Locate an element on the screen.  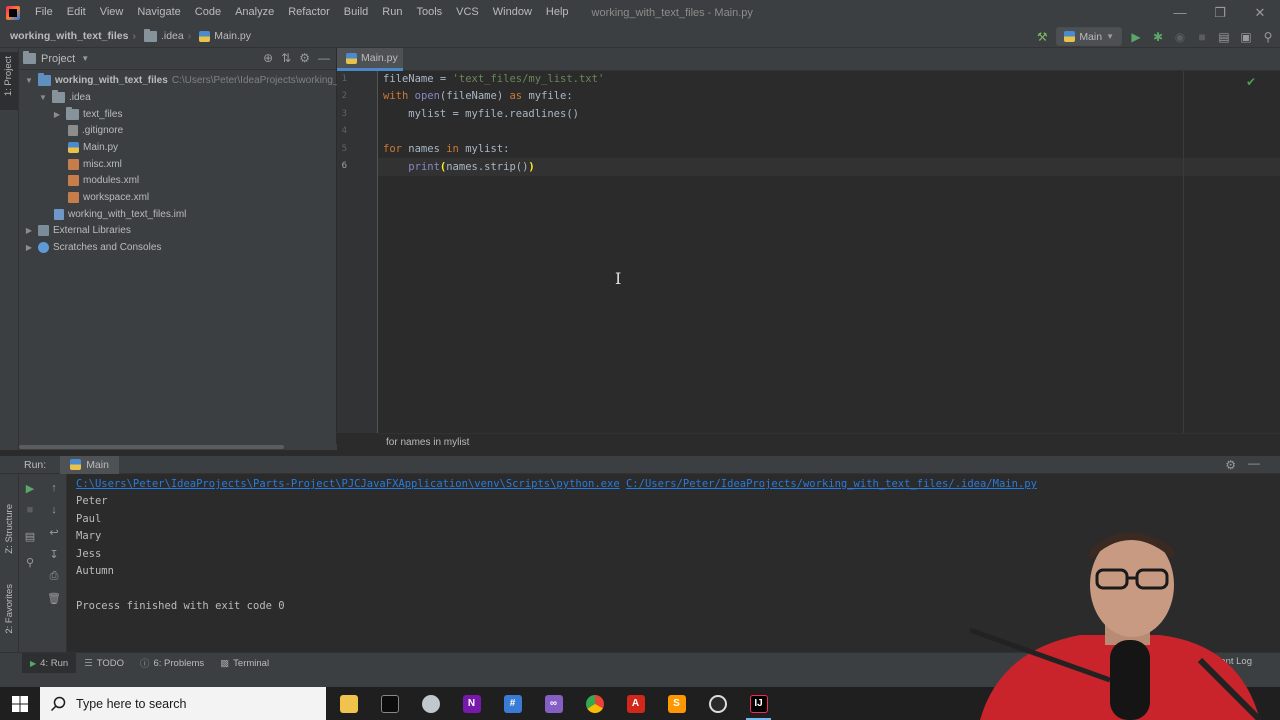
scroll-to-end-icon: ↧ is located at coordinates (54, 554).